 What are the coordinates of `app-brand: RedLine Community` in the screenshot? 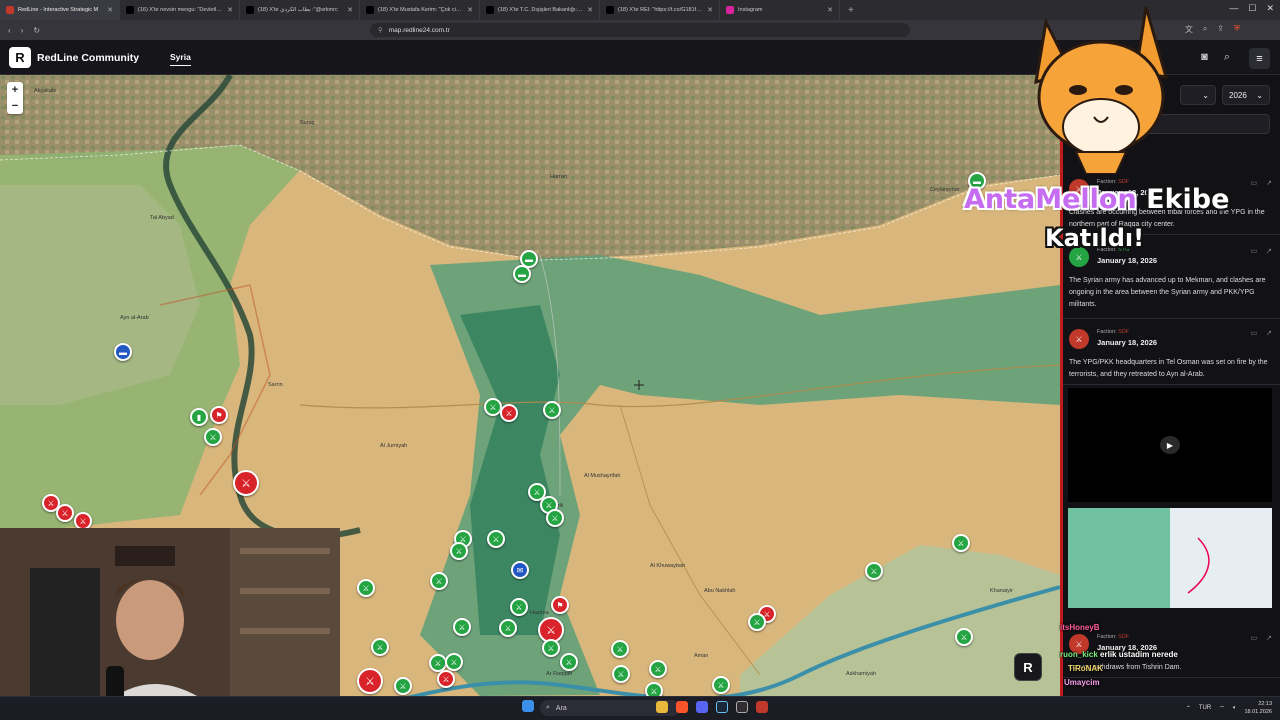 It's located at (88, 58).